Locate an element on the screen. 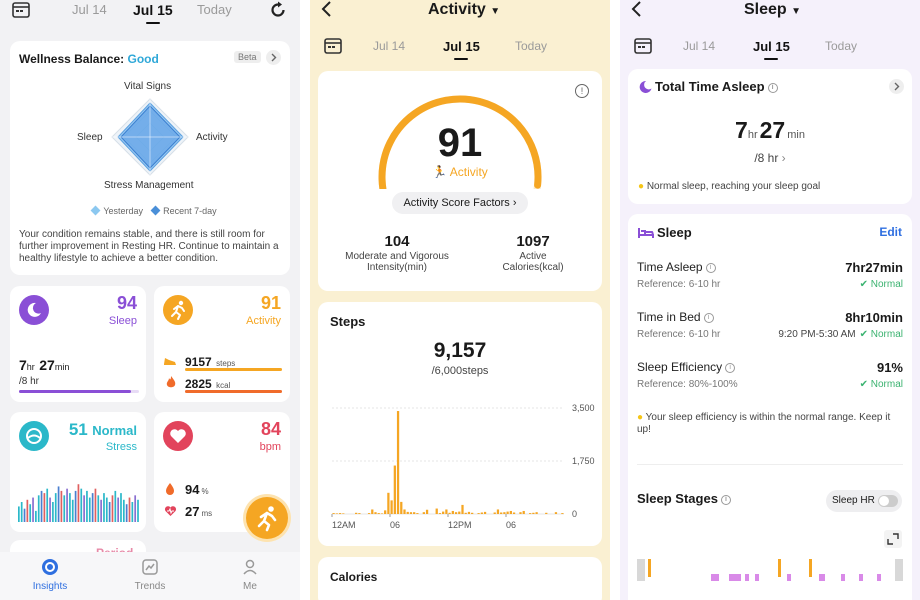 This screenshot has height=600, width=920. sleep-hr-label: Sleep HR is located at coordinates (853, 500).